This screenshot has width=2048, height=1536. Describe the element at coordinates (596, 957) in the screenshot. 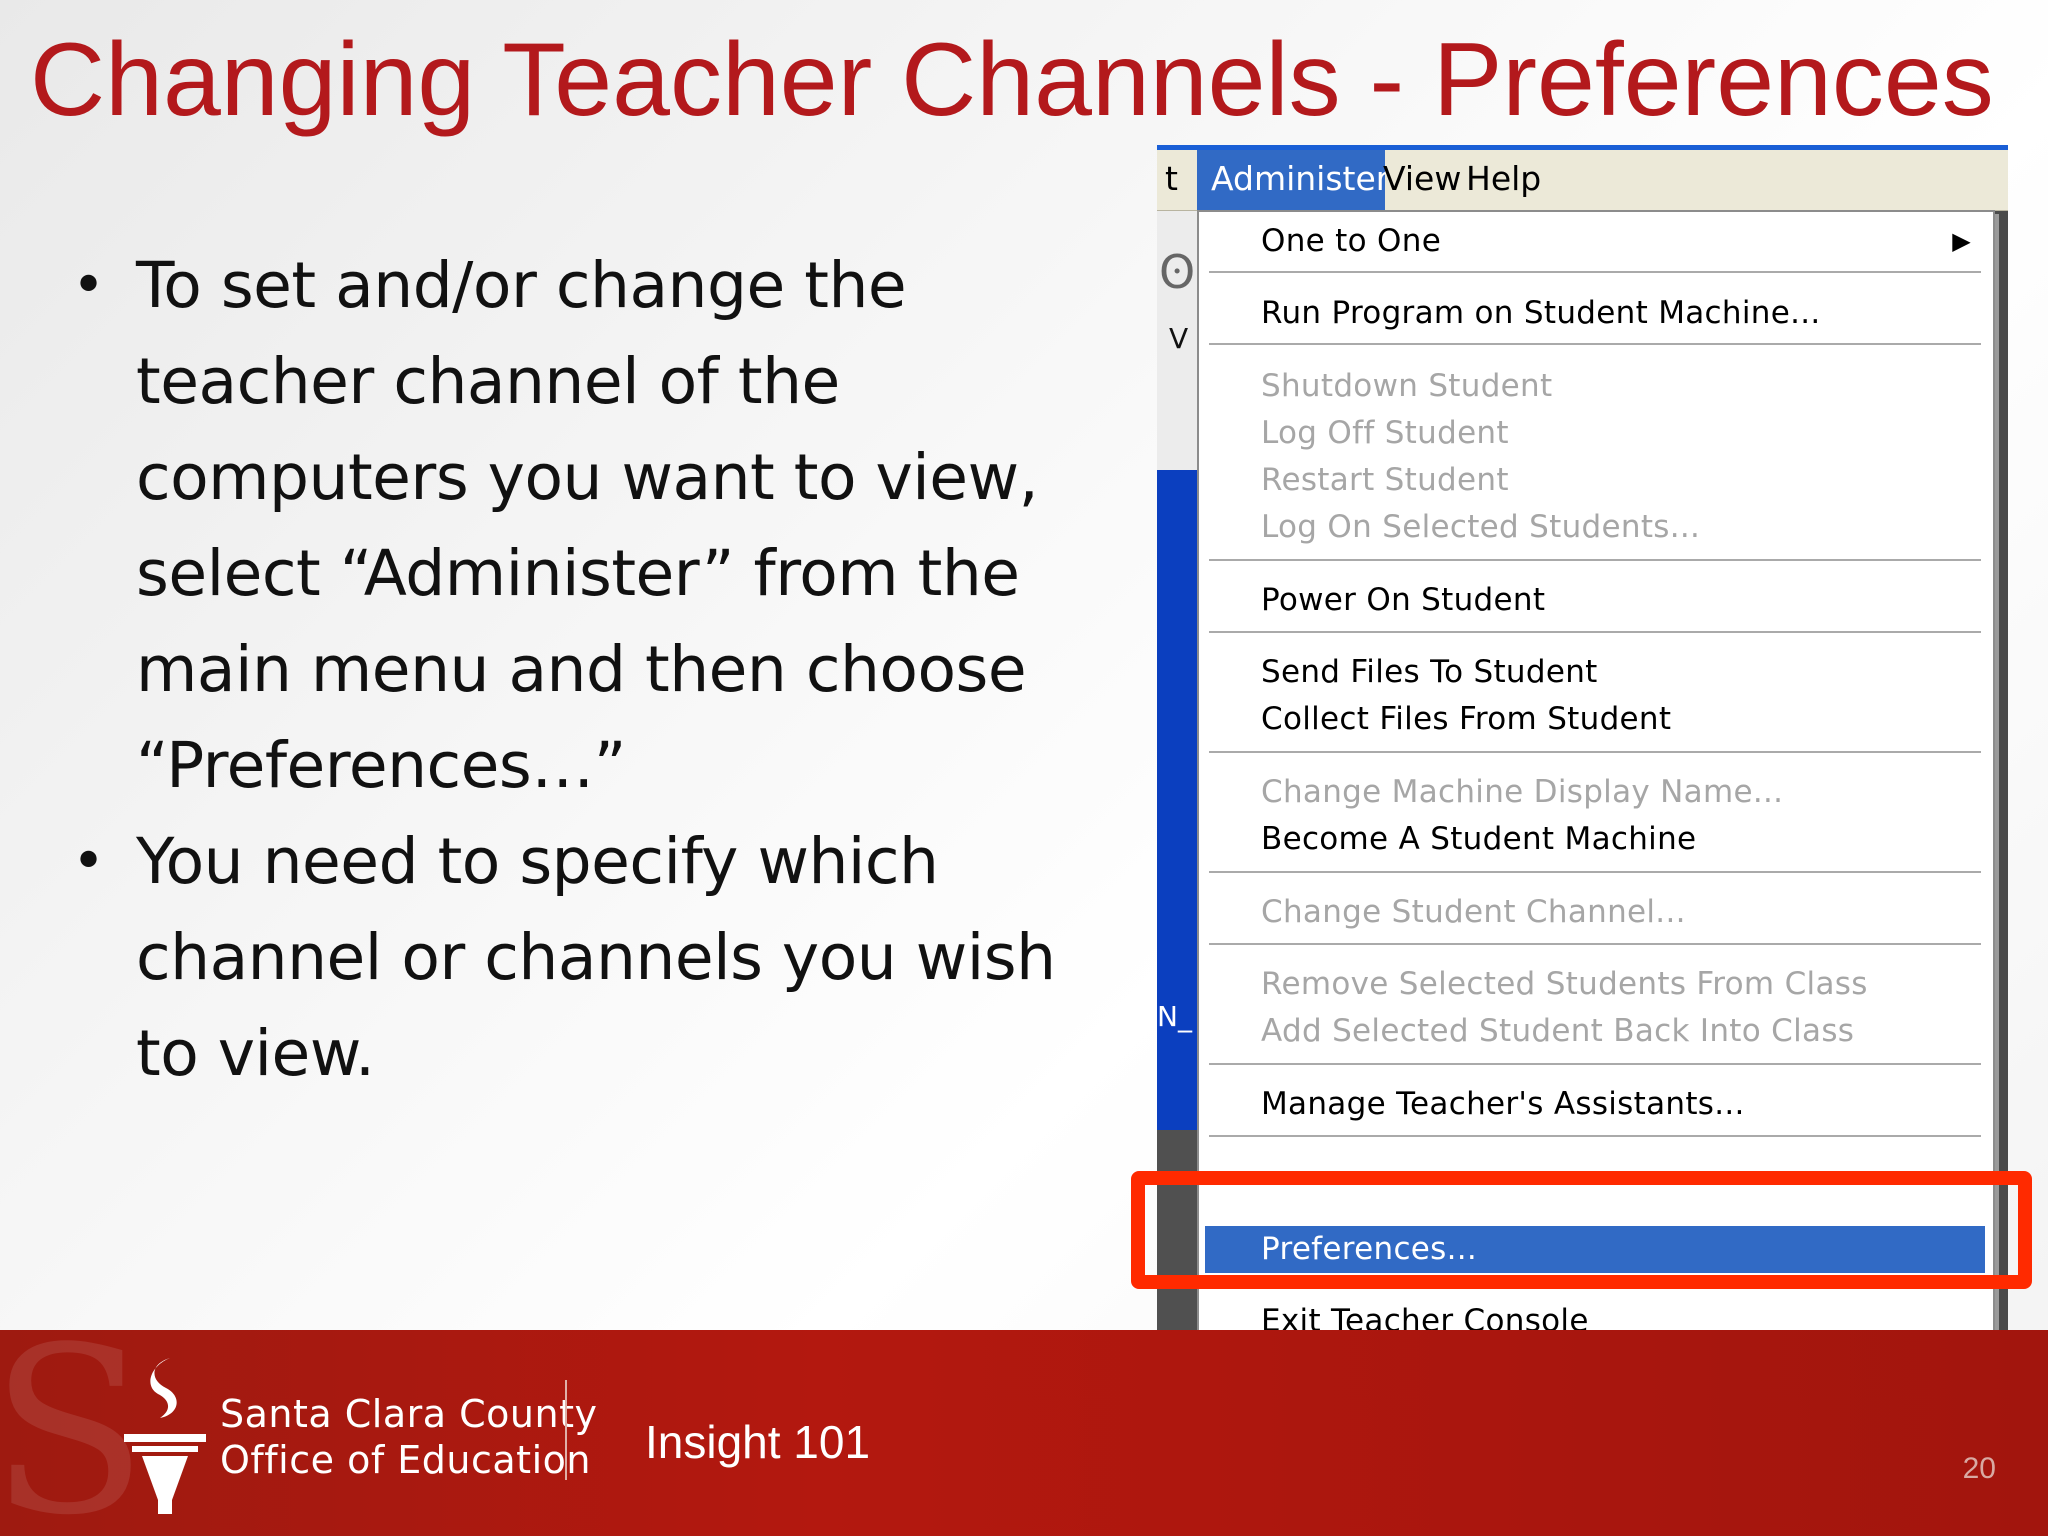

I see `bullet-line: channel or channels you wish` at that location.